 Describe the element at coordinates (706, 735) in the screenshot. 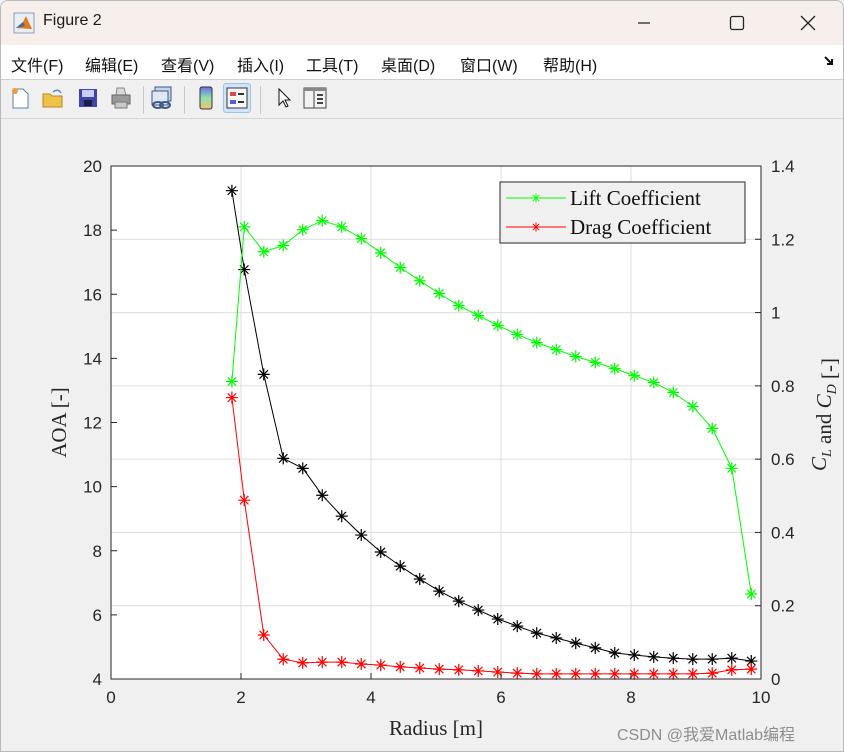

I see `watermark: CSDN @我爱Matlab编程` at that location.